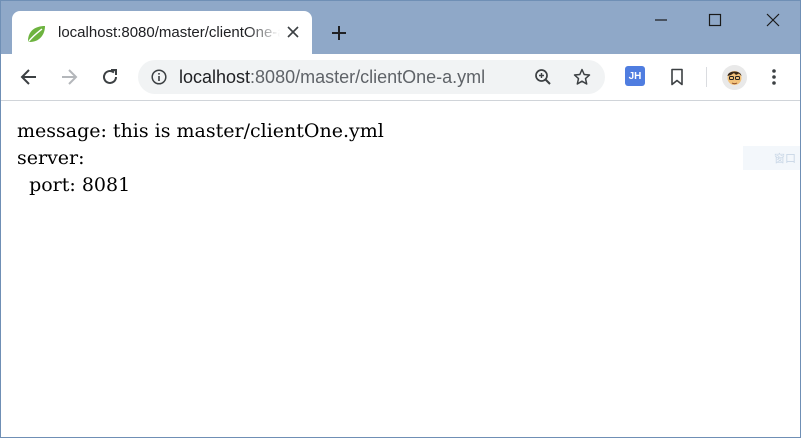 This screenshot has height=438, width=801. What do you see at coordinates (200, 131) in the screenshot?
I see `yaml-line: message: this is master/clientOne.yml` at bounding box center [200, 131].